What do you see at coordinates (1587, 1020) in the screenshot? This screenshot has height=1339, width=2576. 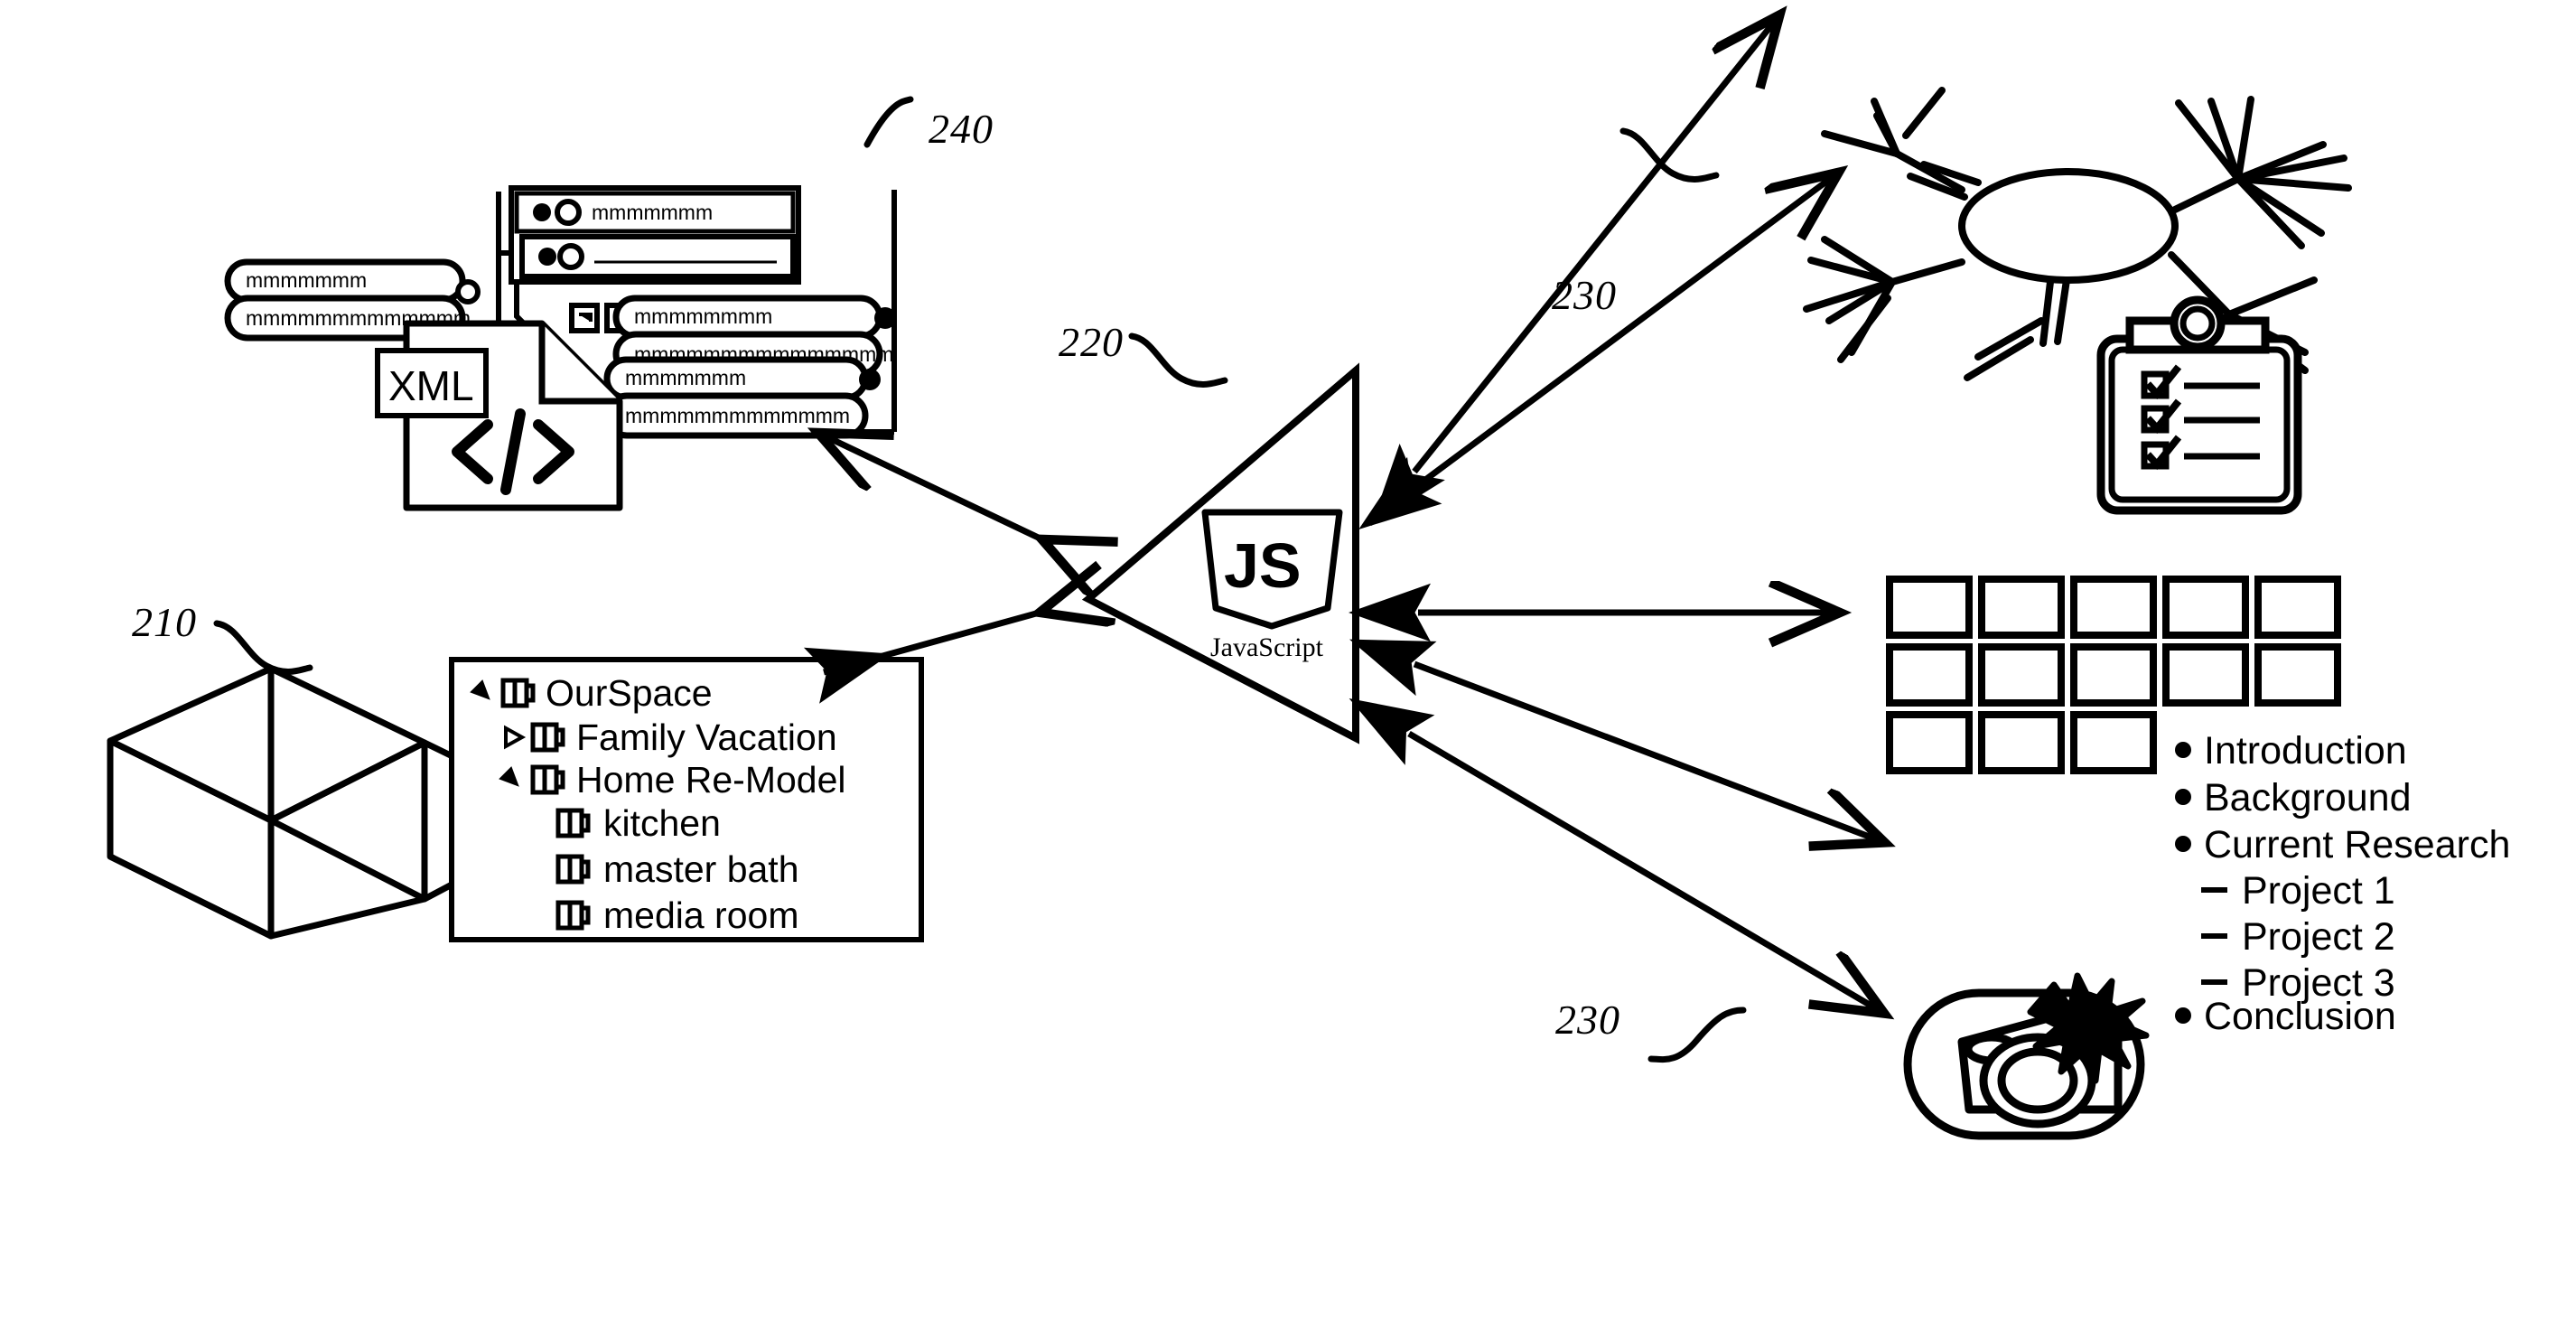 I see `reference-numeral-230-bottom: 230` at bounding box center [1587, 1020].